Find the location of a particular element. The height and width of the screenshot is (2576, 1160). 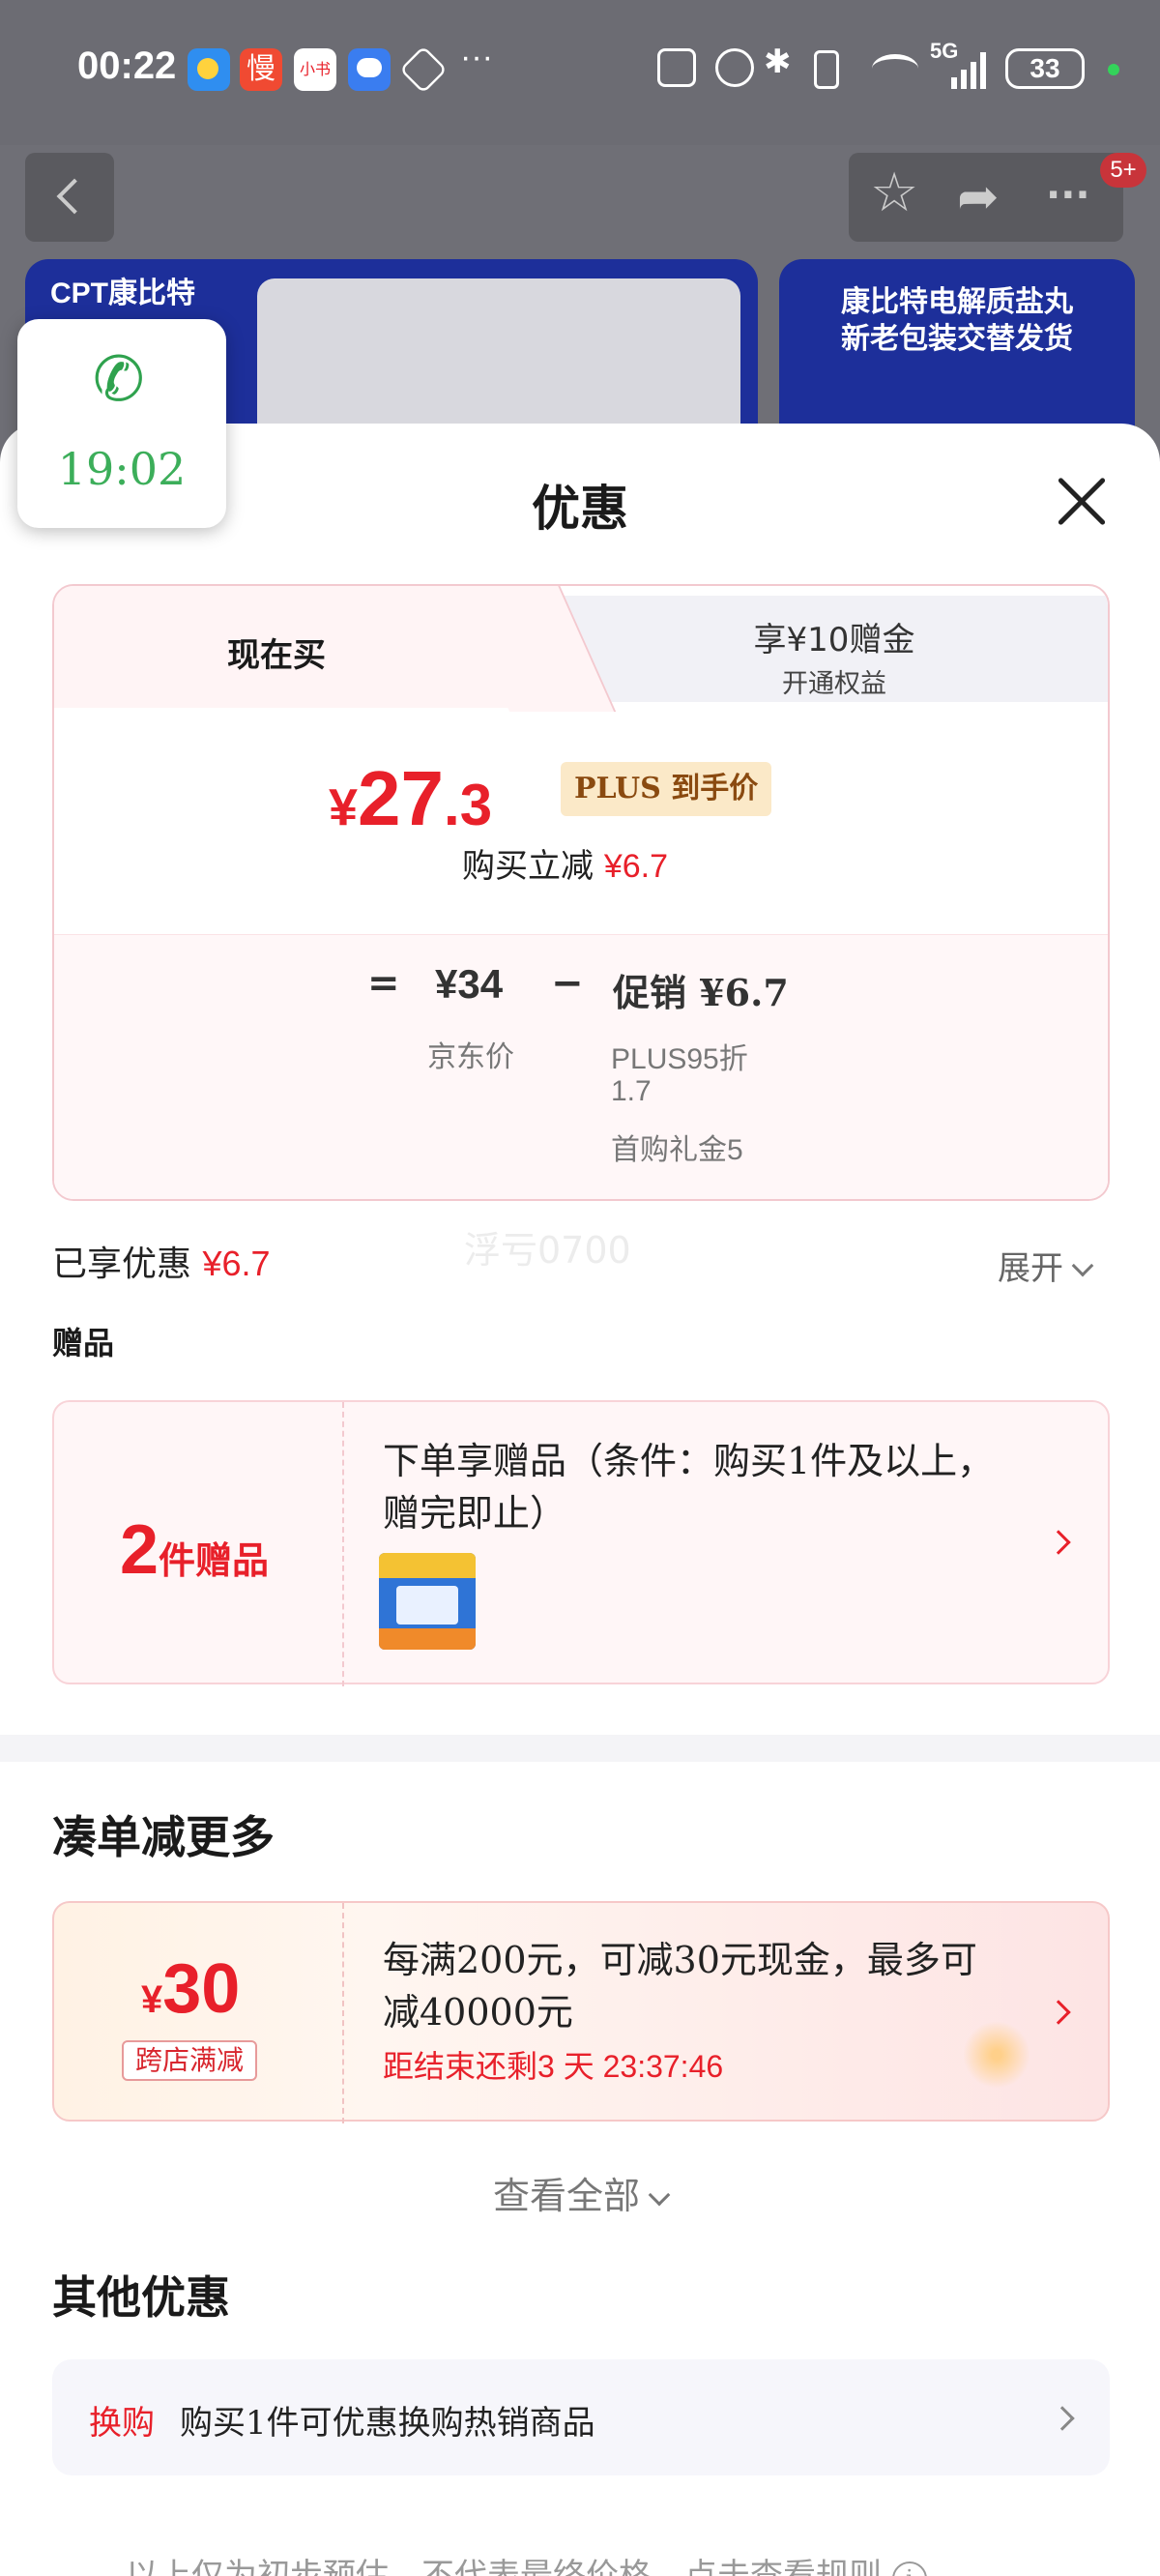

bluetooth-icon: ✱ is located at coordinates (778, 62).